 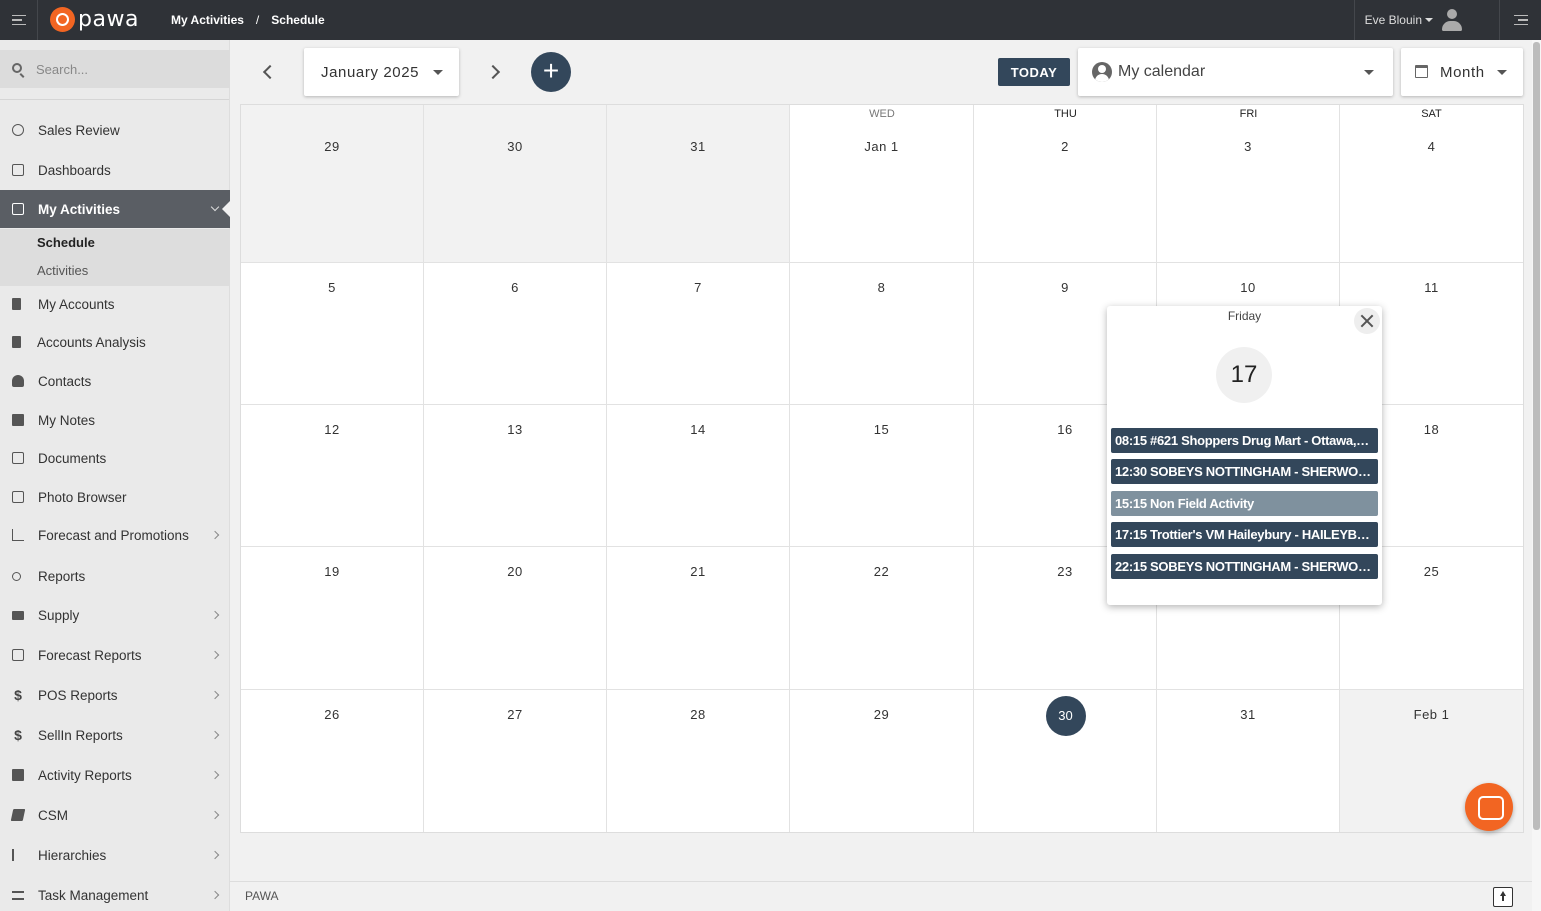 What do you see at coordinates (115, 130) in the screenshot?
I see `sidebar-item-sales-review: Sales Review` at bounding box center [115, 130].